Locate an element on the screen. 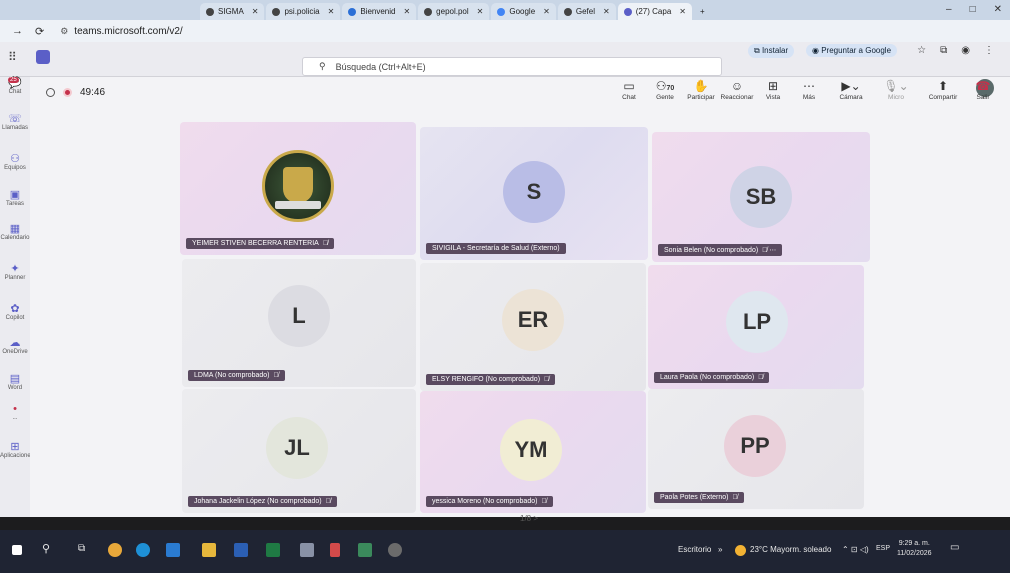  participant-tile: YM yessica Moreno (No comprobado) 🎙̸ is located at coordinates (533, 452).